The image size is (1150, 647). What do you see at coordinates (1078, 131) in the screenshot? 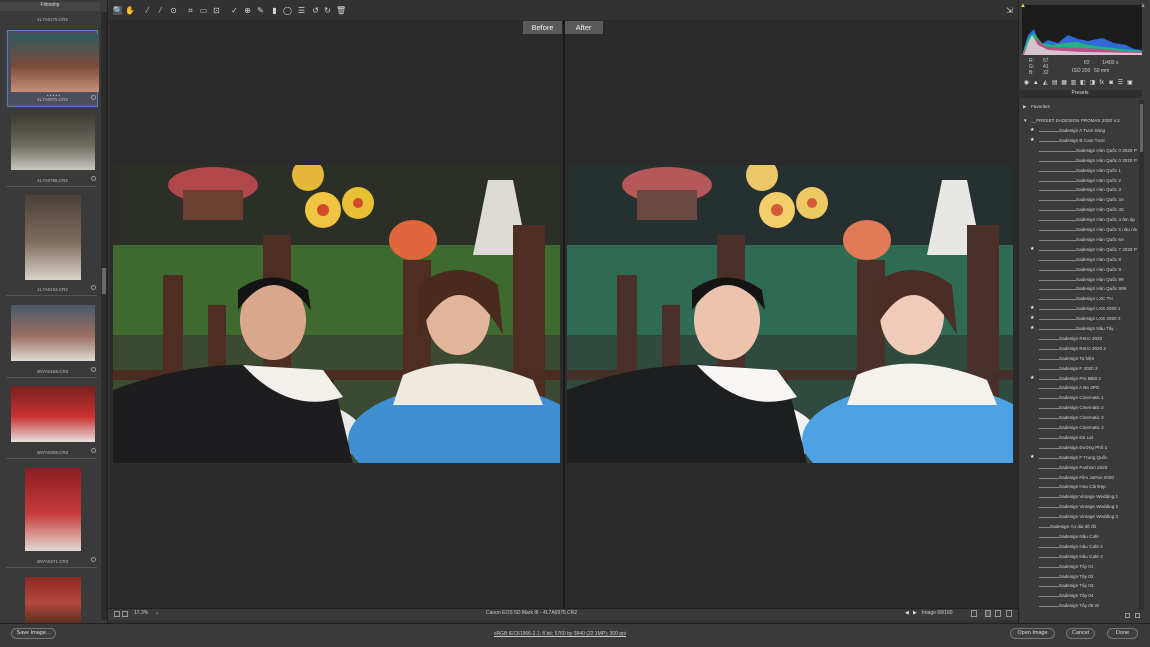
I see `preset-item: ★ Sadesign A Tươi Sáng` at bounding box center [1078, 131].